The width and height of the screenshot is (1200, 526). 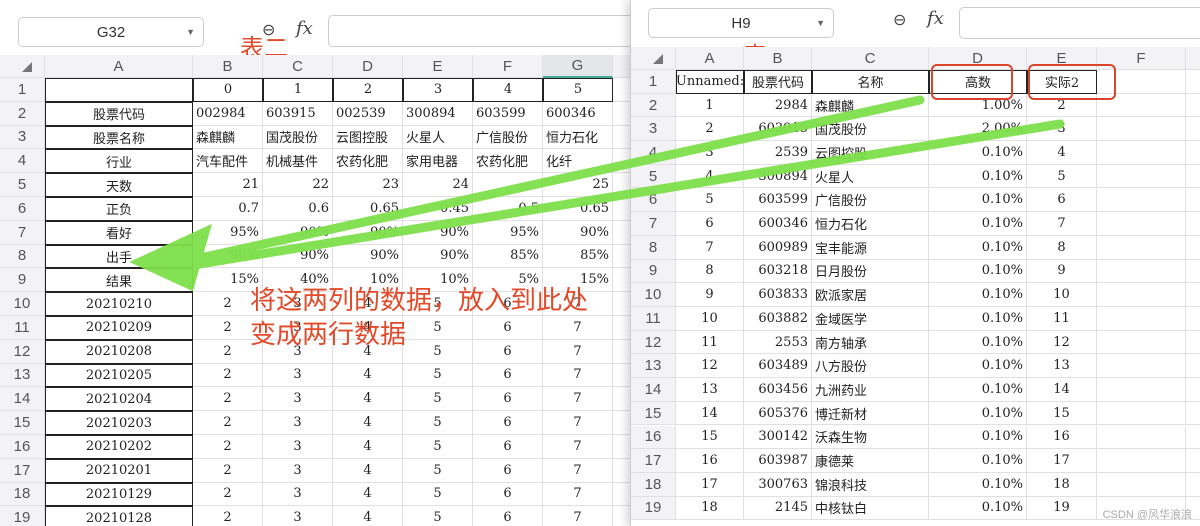 I want to click on table-cell: 002539, so click(x=368, y=113).